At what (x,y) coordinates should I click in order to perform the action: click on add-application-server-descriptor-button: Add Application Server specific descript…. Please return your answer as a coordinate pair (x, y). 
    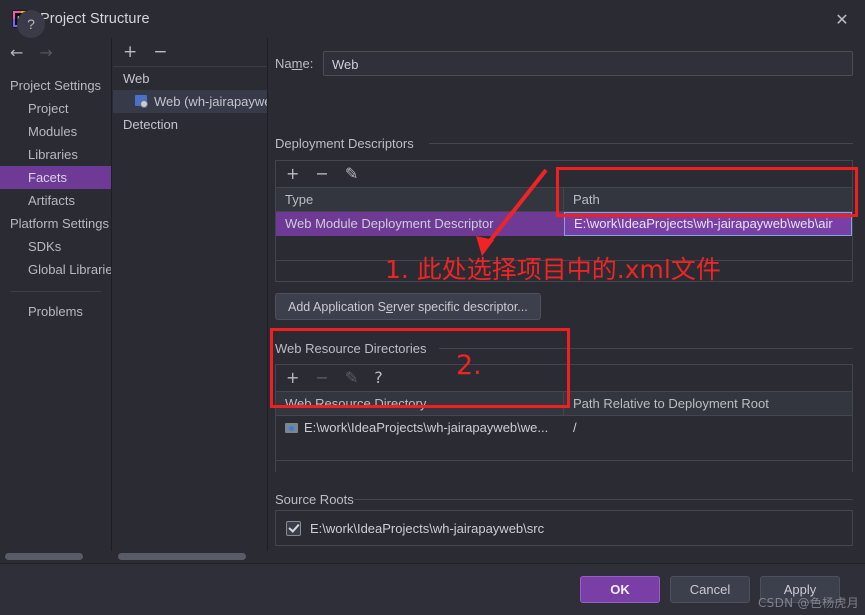
    Looking at the image, I should click on (408, 306).